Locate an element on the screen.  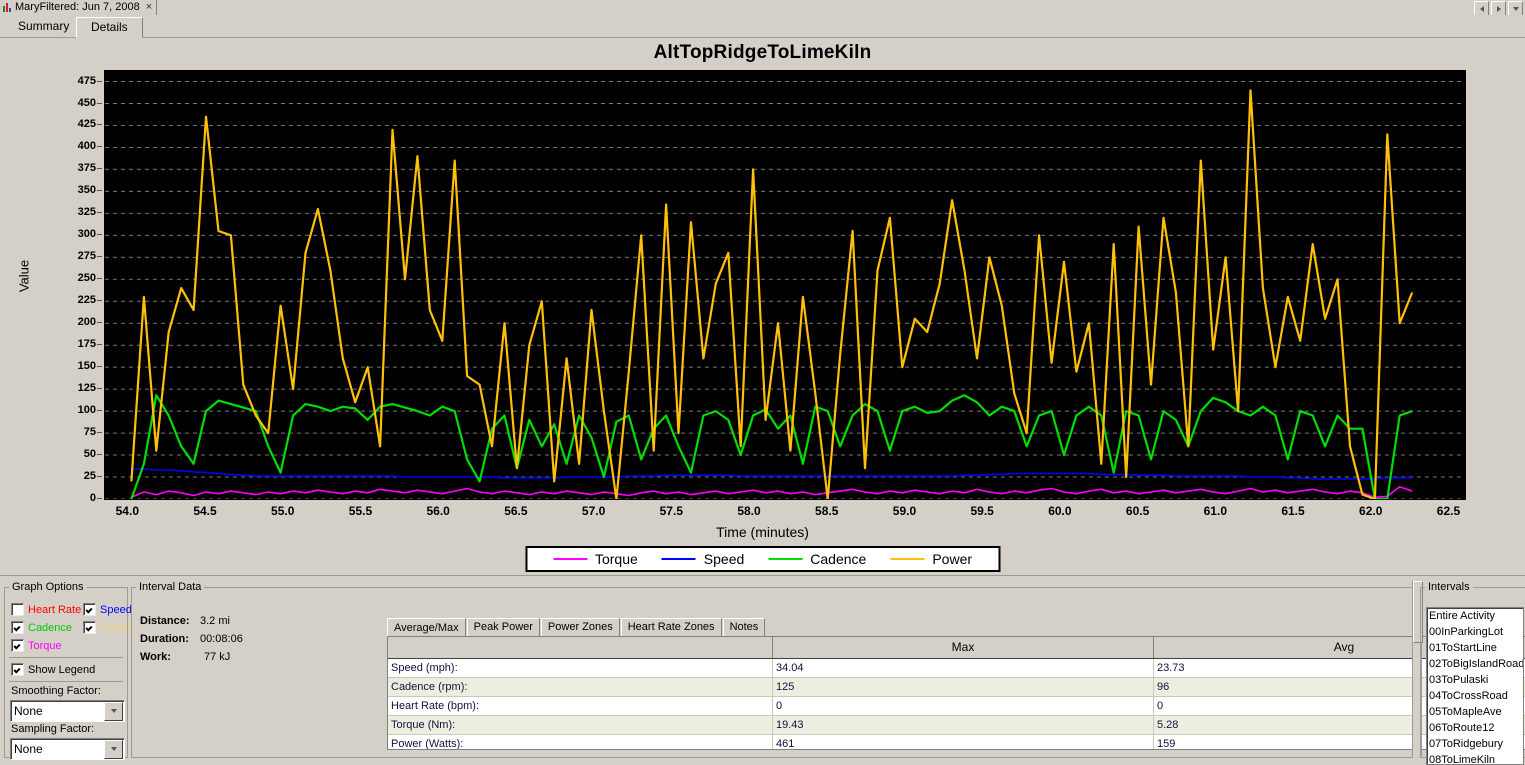
x-axis-label: Time (minutes) is located at coordinates (762, 532).